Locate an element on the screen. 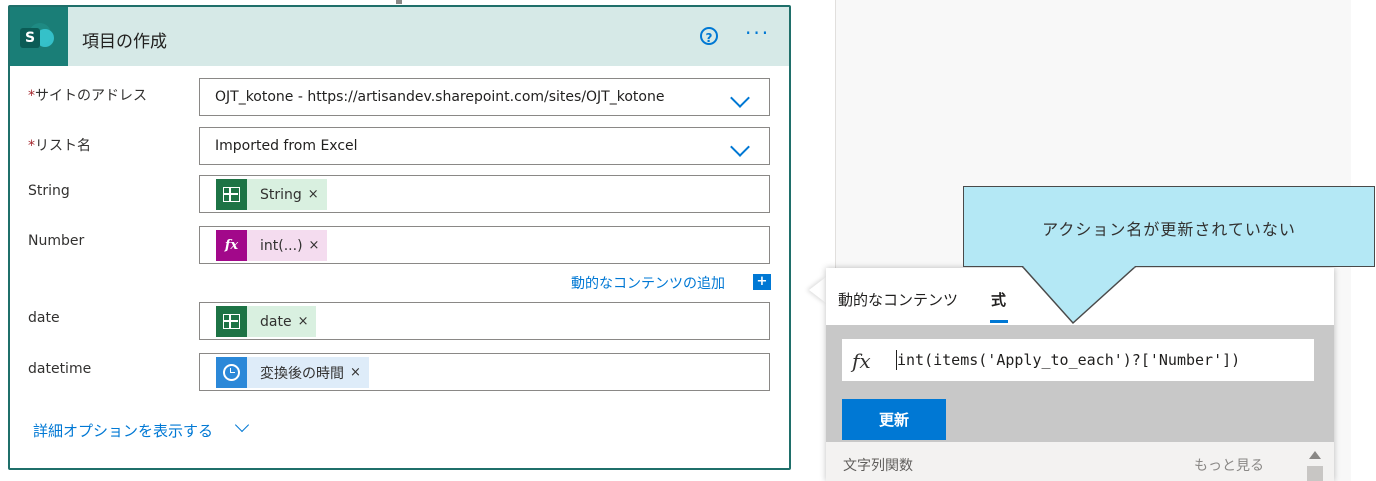 The image size is (1376, 481). add-dynamic-content-icon: + is located at coordinates (762, 282).